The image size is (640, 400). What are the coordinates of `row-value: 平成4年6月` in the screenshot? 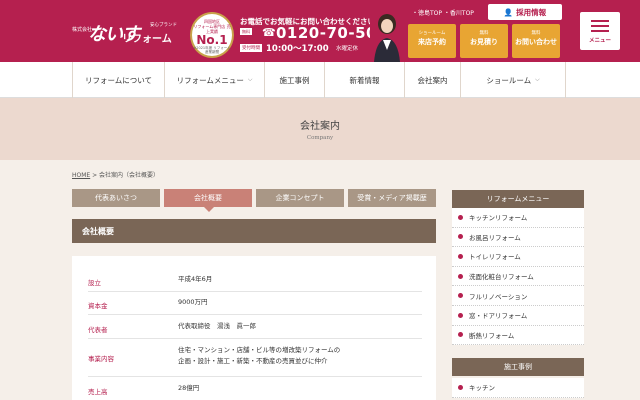 It's located at (195, 279).